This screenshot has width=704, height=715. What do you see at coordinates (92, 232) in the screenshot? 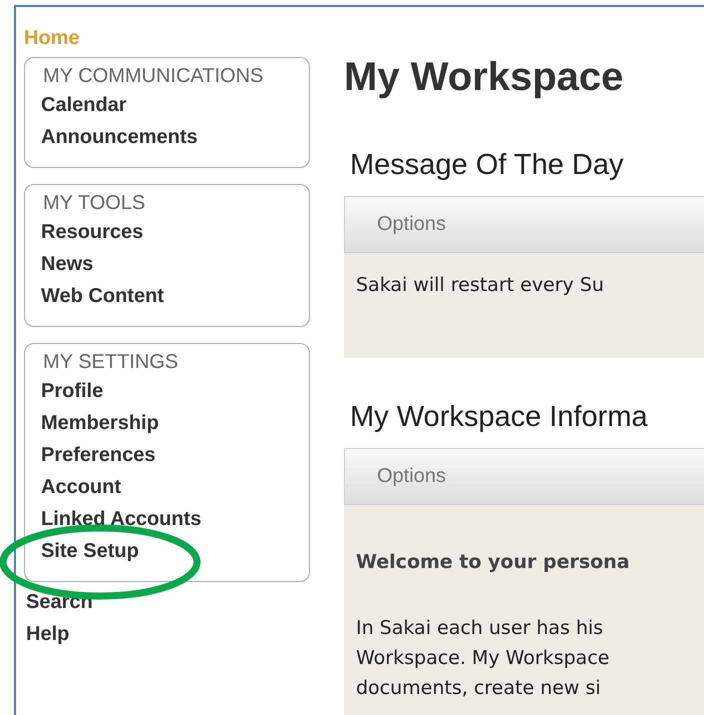
I see `nav-link: Resources` at bounding box center [92, 232].